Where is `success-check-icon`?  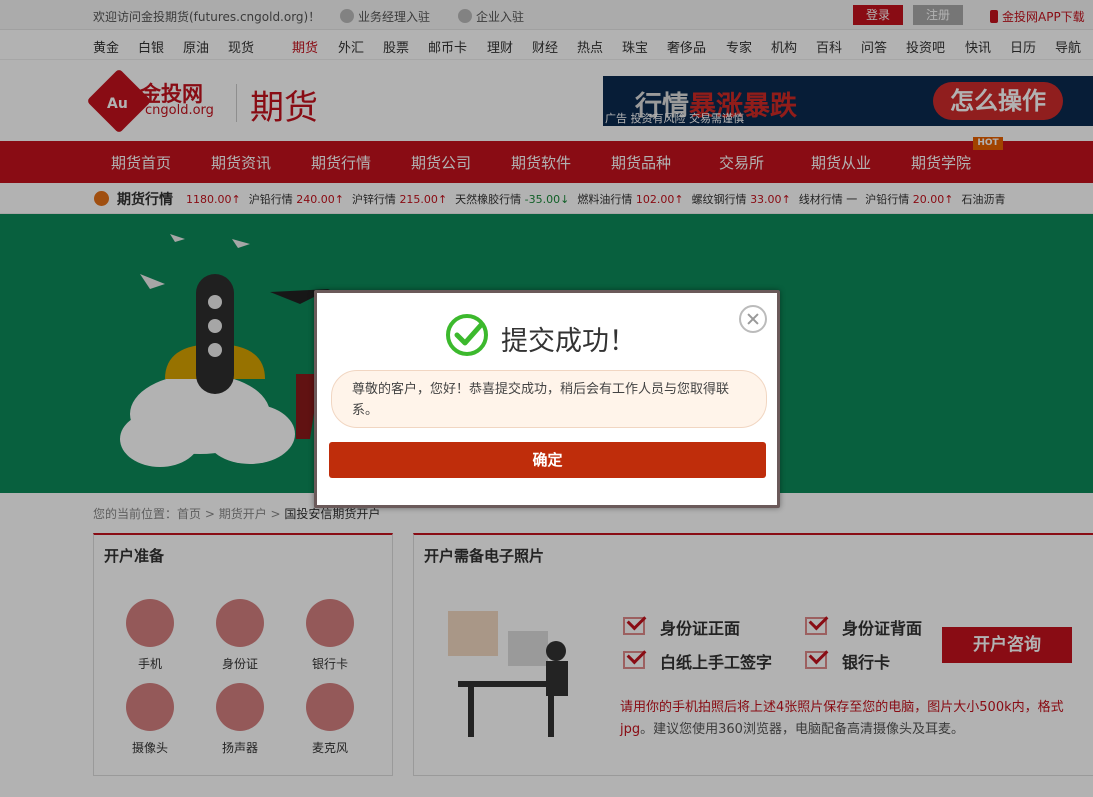 success-check-icon is located at coordinates (467, 335).